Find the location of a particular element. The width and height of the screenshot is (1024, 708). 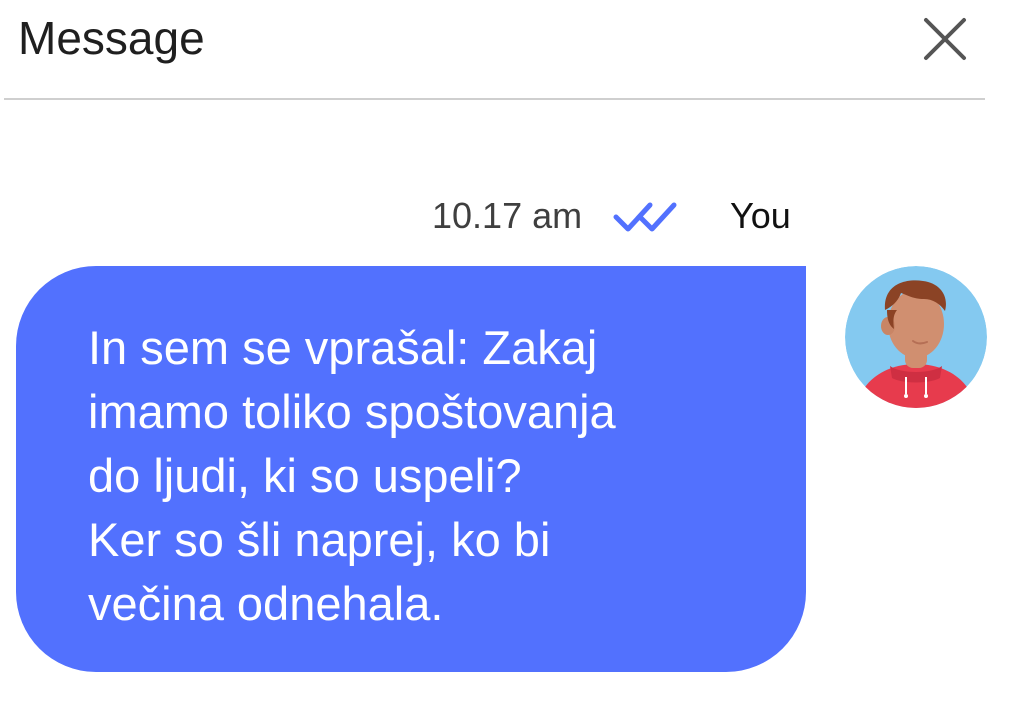

message-sender: You is located at coordinates (760, 215).